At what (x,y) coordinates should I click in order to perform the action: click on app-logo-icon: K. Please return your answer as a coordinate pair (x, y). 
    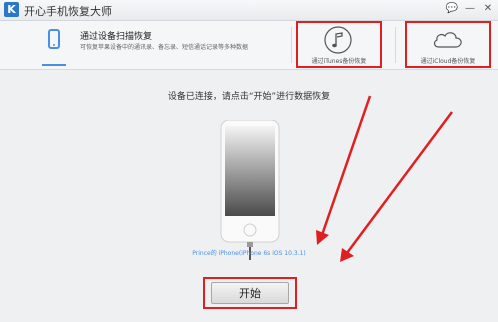
    Looking at the image, I should click on (11, 9).